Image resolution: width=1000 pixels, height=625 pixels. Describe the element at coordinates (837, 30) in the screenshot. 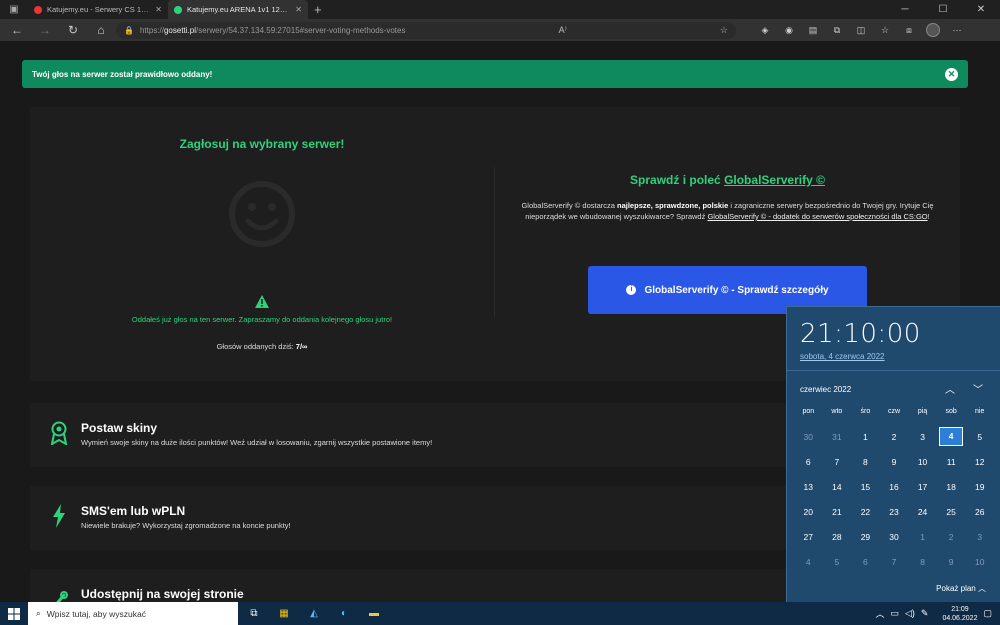

I see `extensions-puzzle-icon: ⧉` at that location.